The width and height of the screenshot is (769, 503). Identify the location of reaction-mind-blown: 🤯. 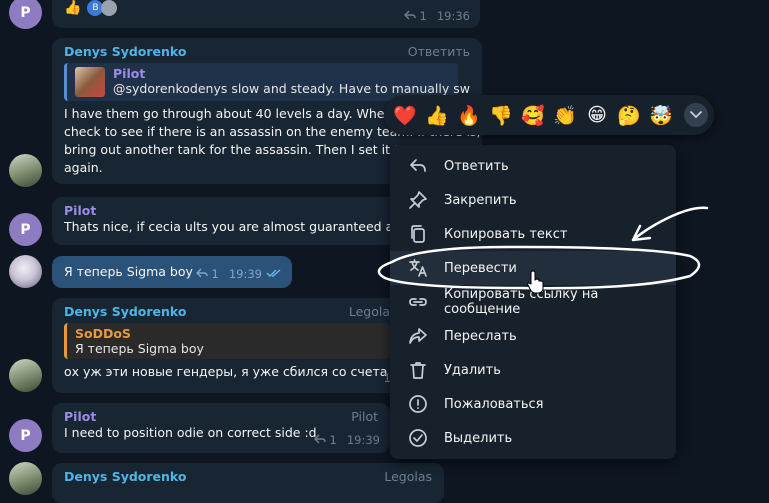
(661, 115).